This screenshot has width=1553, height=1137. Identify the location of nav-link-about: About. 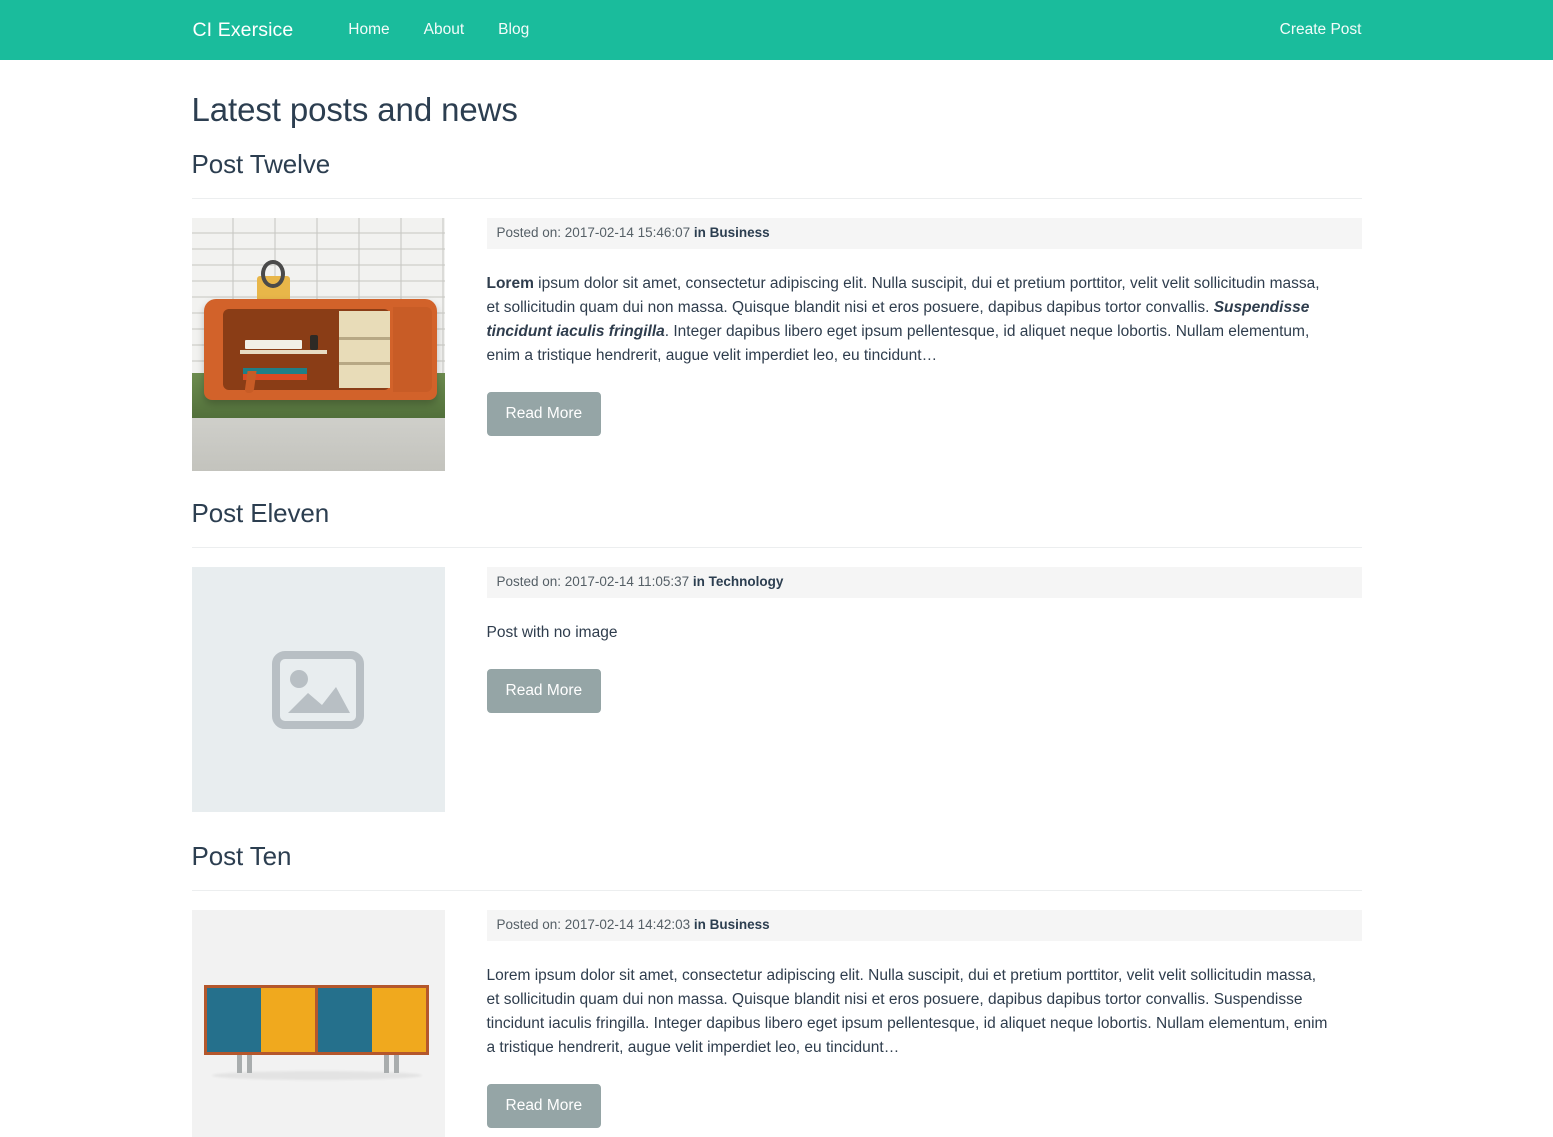
(444, 30).